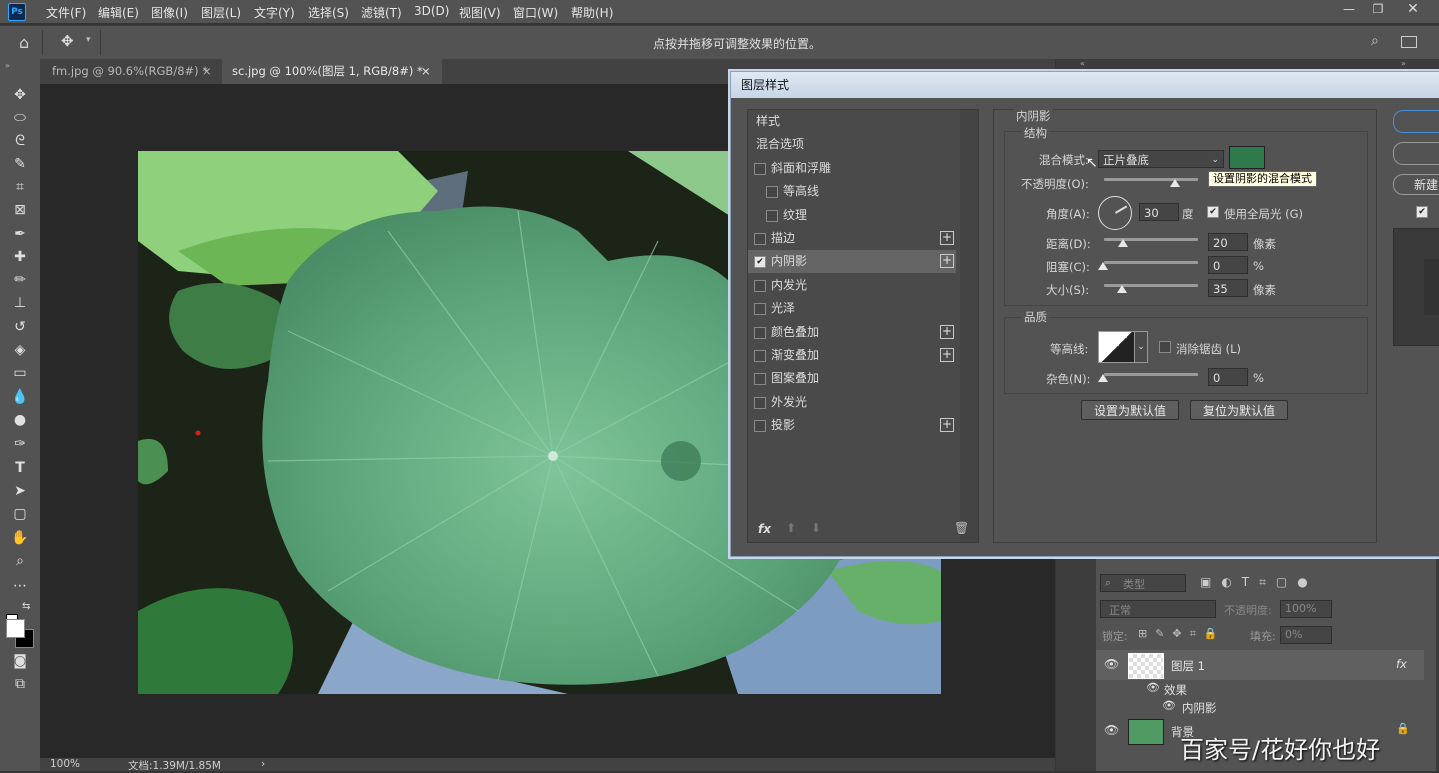 Image resolution: width=1439 pixels, height=773 pixels. I want to click on global-light-checkbox: ✔, so click(1213, 212).